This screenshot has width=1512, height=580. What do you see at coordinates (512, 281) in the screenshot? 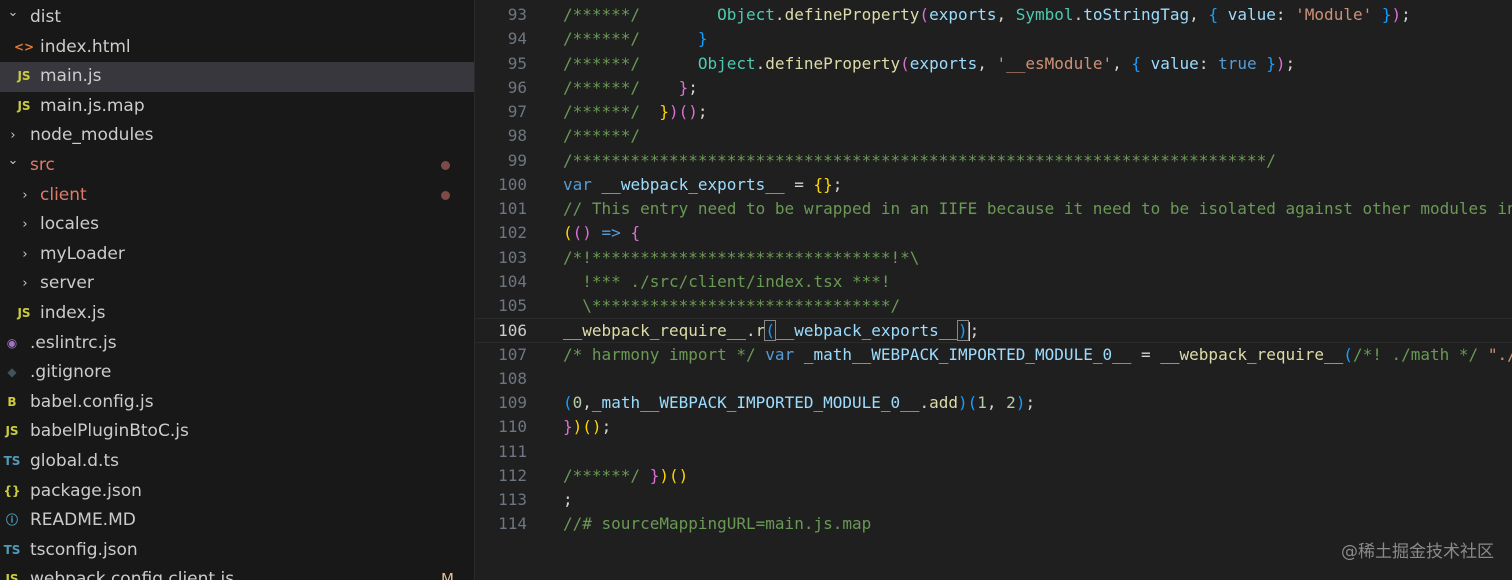
I see `line-number: 104` at bounding box center [512, 281].